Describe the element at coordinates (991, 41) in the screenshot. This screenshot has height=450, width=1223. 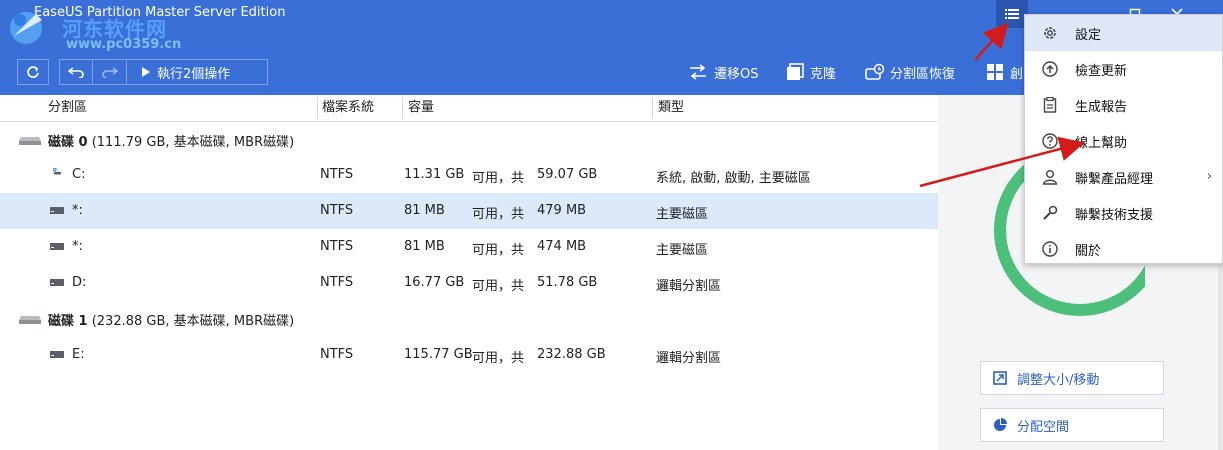
I see `arrow-to-menu-button` at that location.